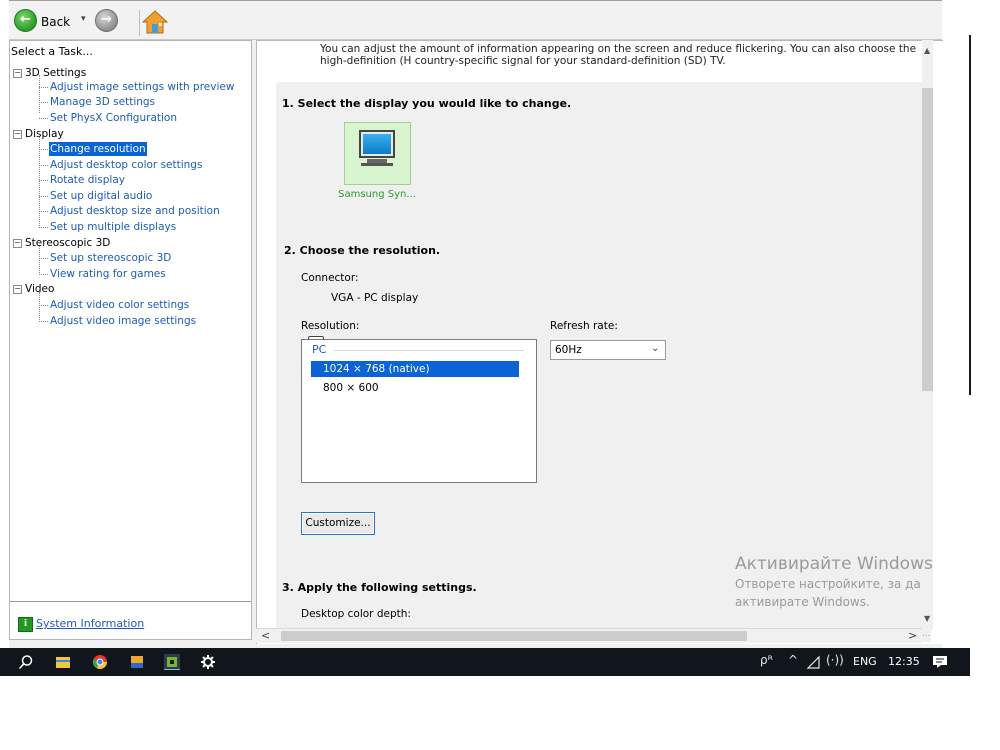 This screenshot has height=750, width=1000. Describe the element at coordinates (377, 164) in the screenshot. I see `monitor-base` at that location.